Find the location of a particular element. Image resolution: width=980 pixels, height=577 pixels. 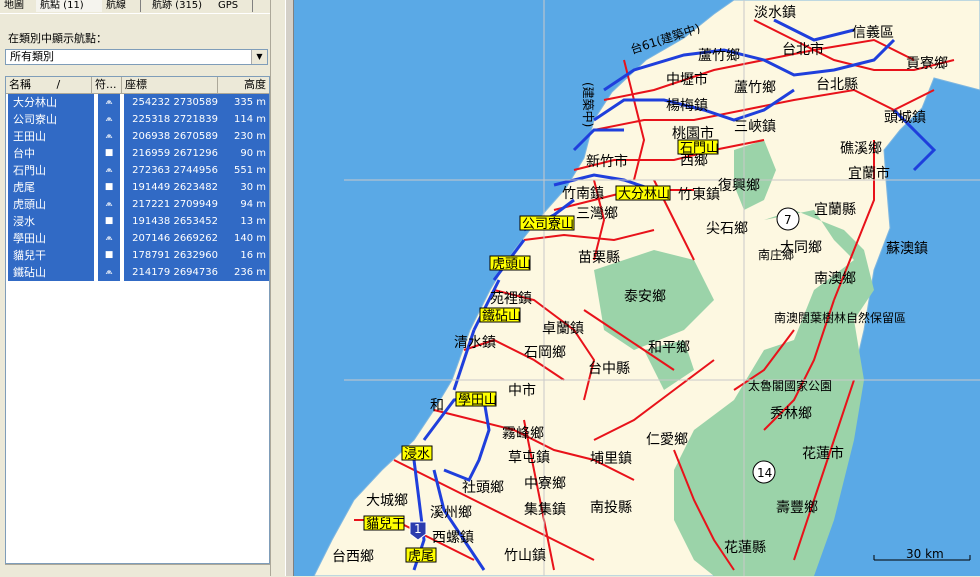

waypoint-row: 大分林山 ⩕ 254232 2730589 335 m is located at coordinates (137, 102).